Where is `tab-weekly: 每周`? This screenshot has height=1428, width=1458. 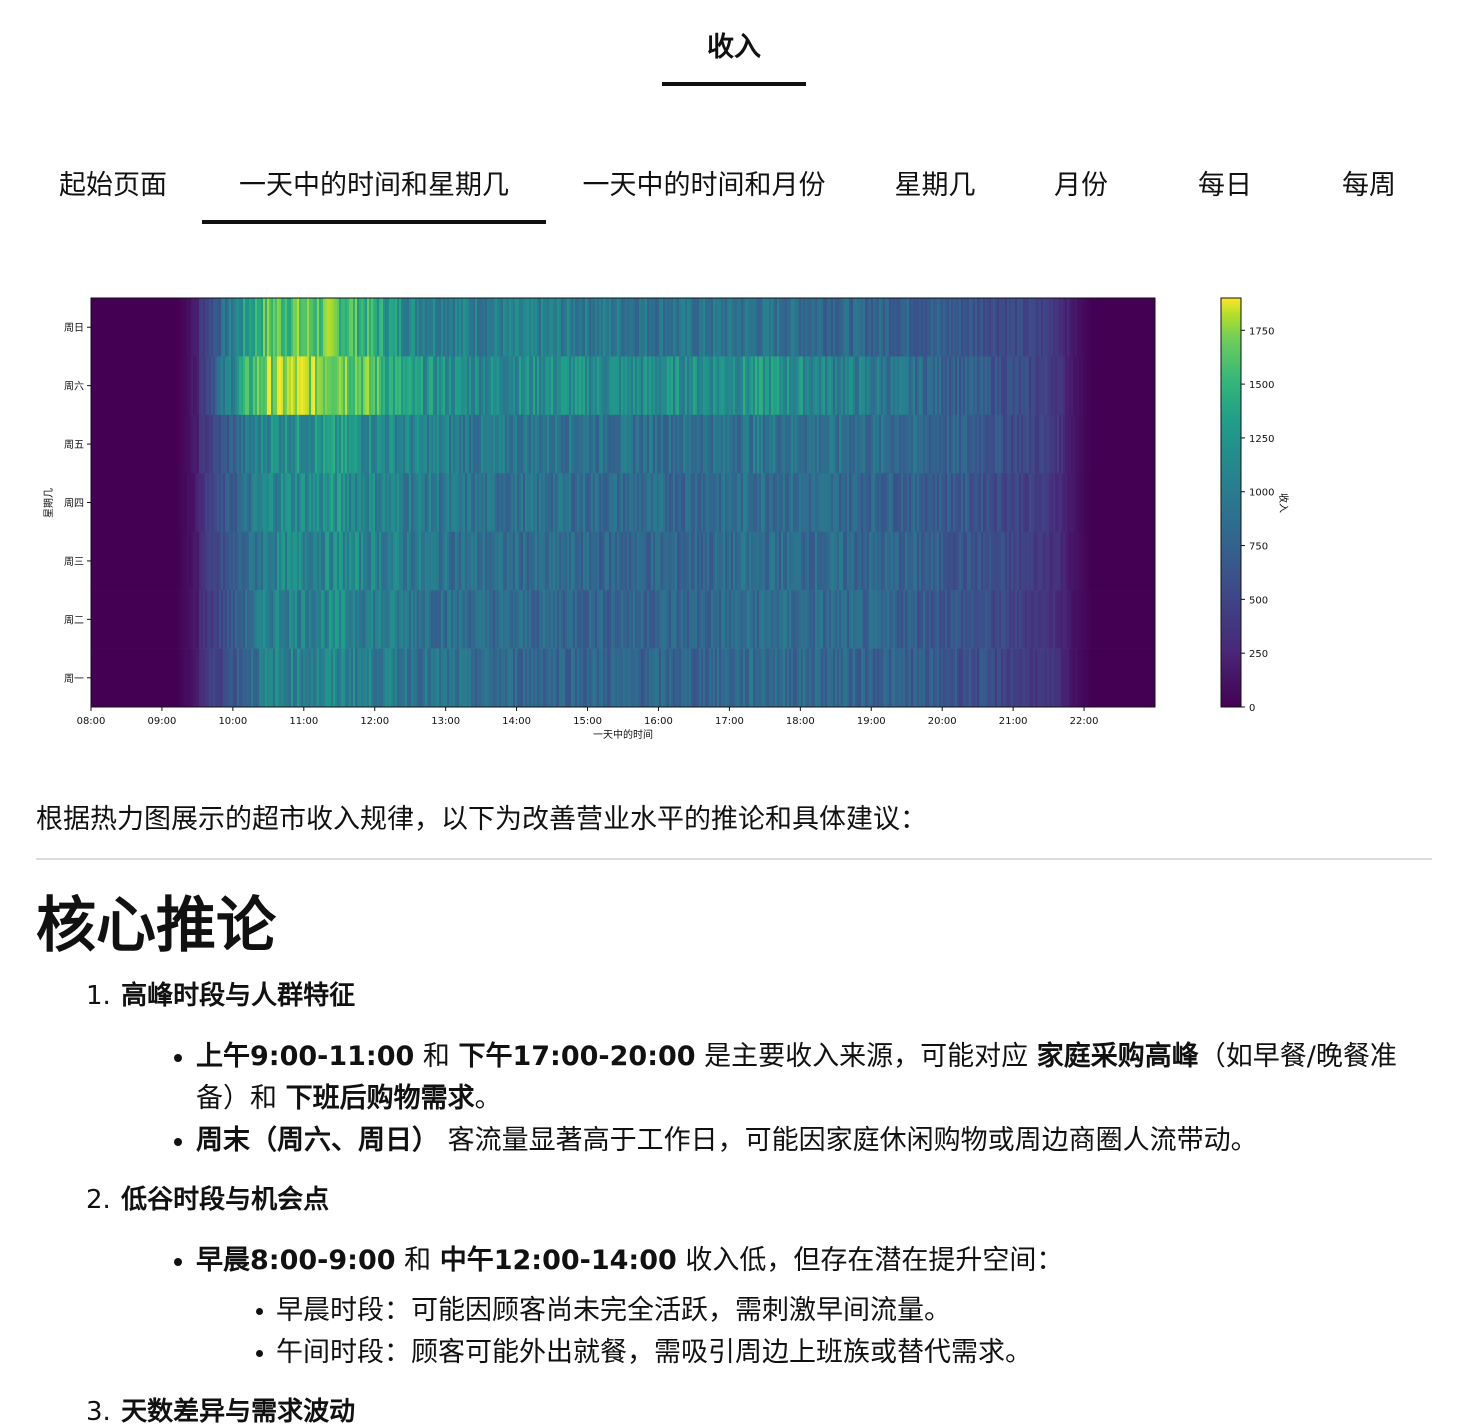
tab-weekly: 每周 is located at coordinates (1369, 191).